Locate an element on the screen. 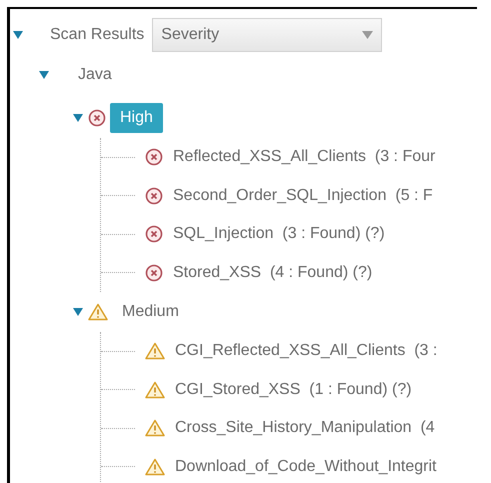 The width and height of the screenshot is (491, 483). language-node: Java is located at coordinates (95, 75).